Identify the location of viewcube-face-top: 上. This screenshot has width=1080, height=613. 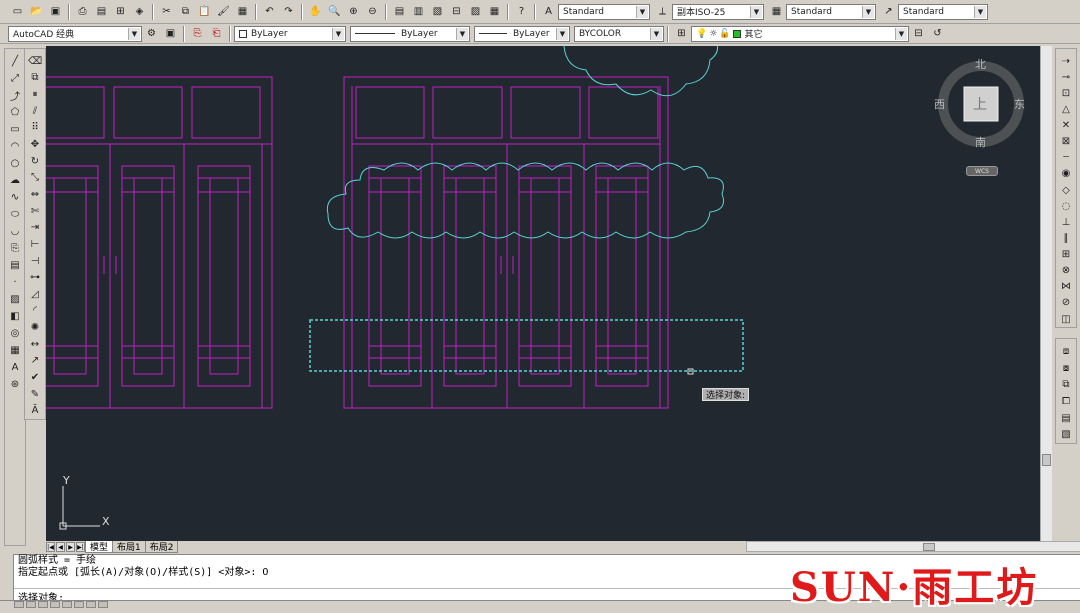
(980, 104).